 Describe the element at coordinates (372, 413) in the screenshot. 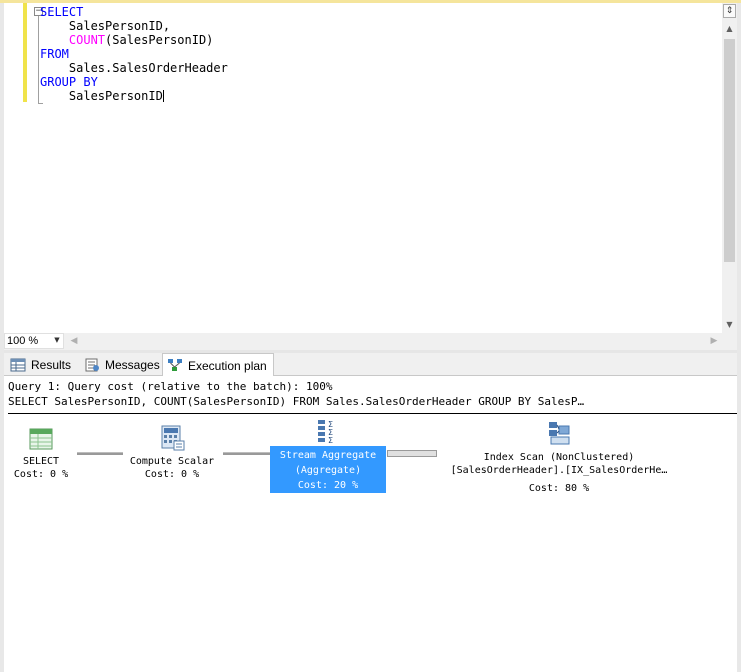

I see `header-divider` at that location.